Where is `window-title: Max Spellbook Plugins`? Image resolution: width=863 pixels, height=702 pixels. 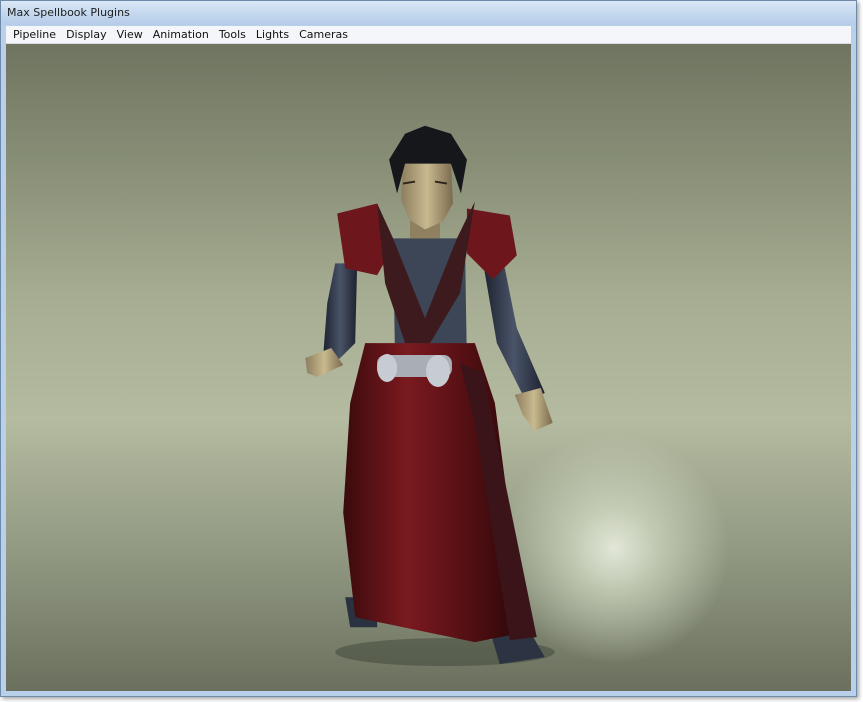
window-title: Max Spellbook Plugins is located at coordinates (68, 12).